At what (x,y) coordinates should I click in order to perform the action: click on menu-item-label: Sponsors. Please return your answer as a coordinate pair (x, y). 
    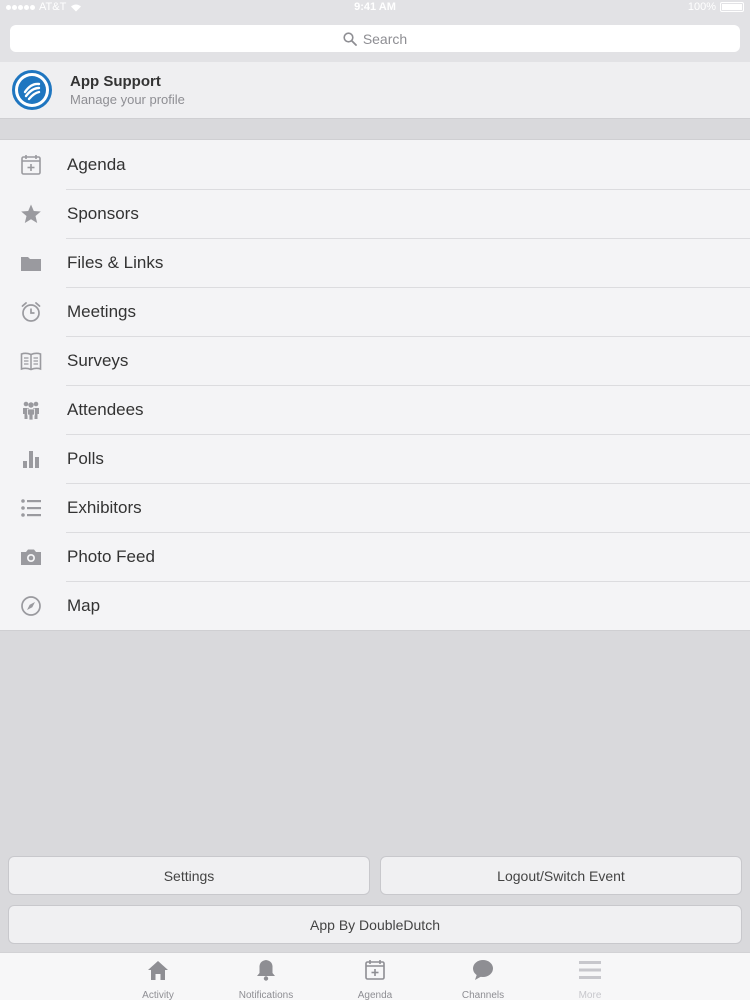
    Looking at the image, I should click on (103, 213).